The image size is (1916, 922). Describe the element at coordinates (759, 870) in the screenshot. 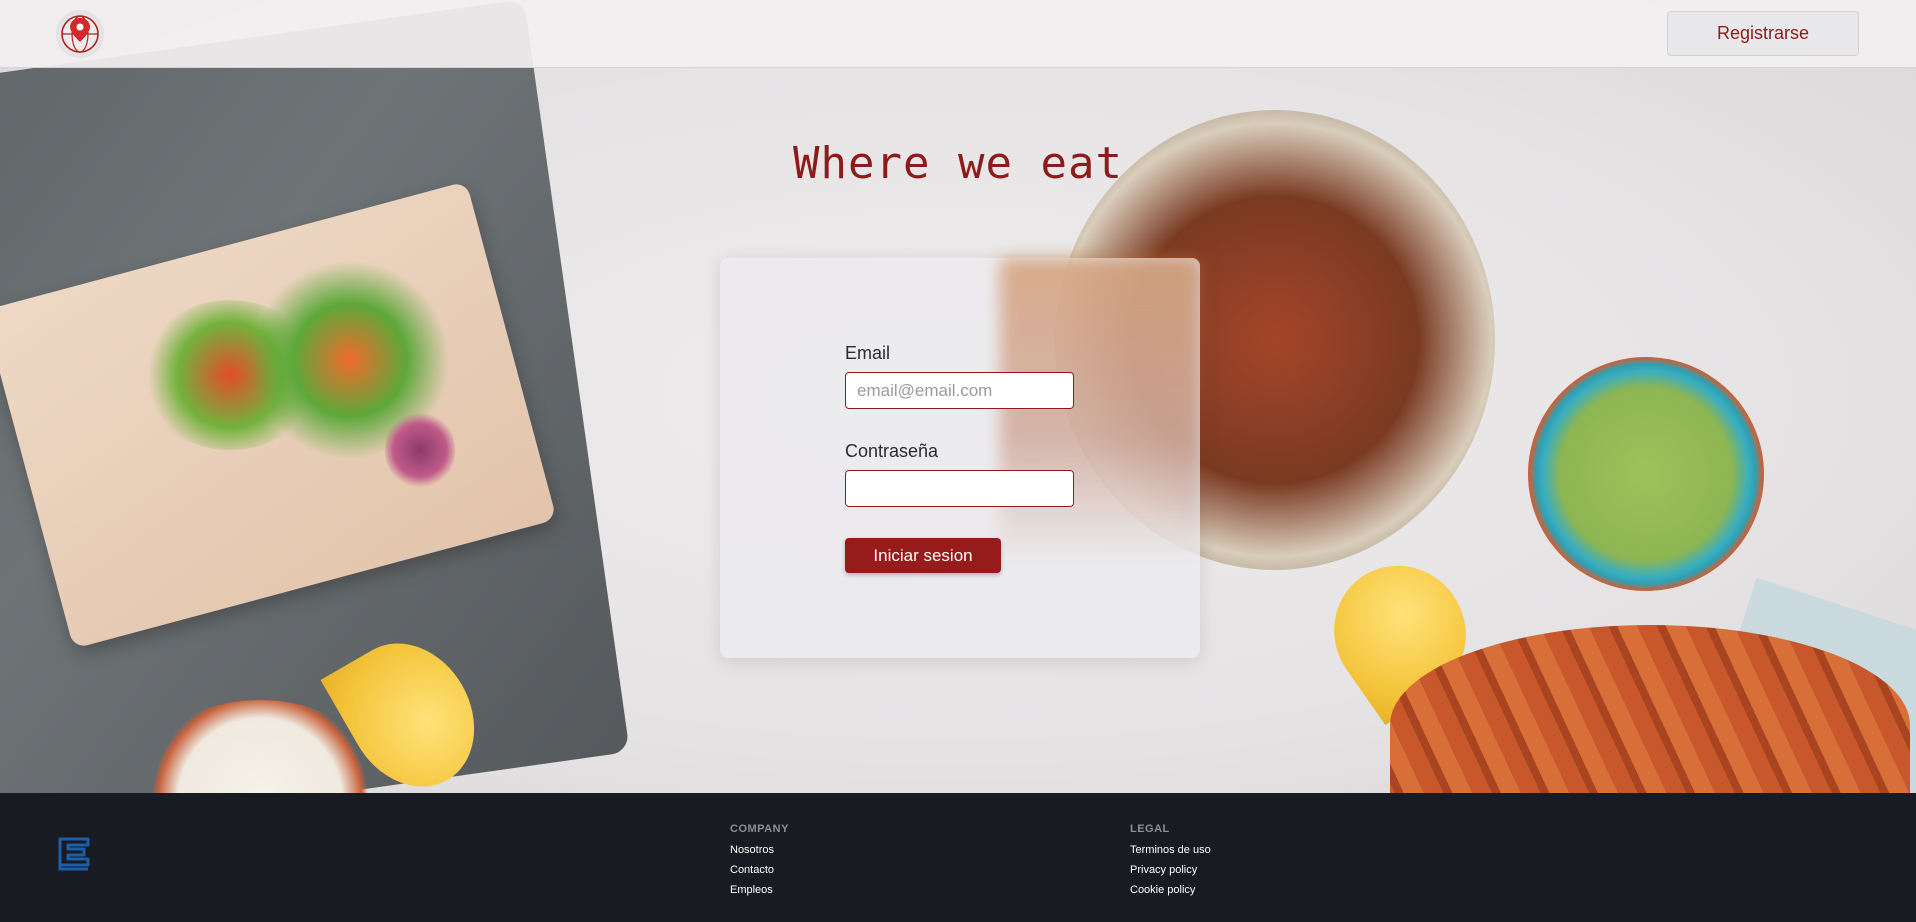

I see `footer-link-contacto: Contacto` at that location.